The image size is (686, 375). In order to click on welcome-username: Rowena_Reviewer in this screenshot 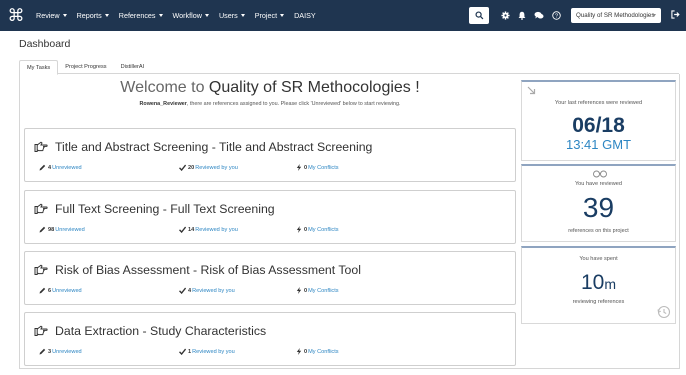, I will do `click(163, 104)`.